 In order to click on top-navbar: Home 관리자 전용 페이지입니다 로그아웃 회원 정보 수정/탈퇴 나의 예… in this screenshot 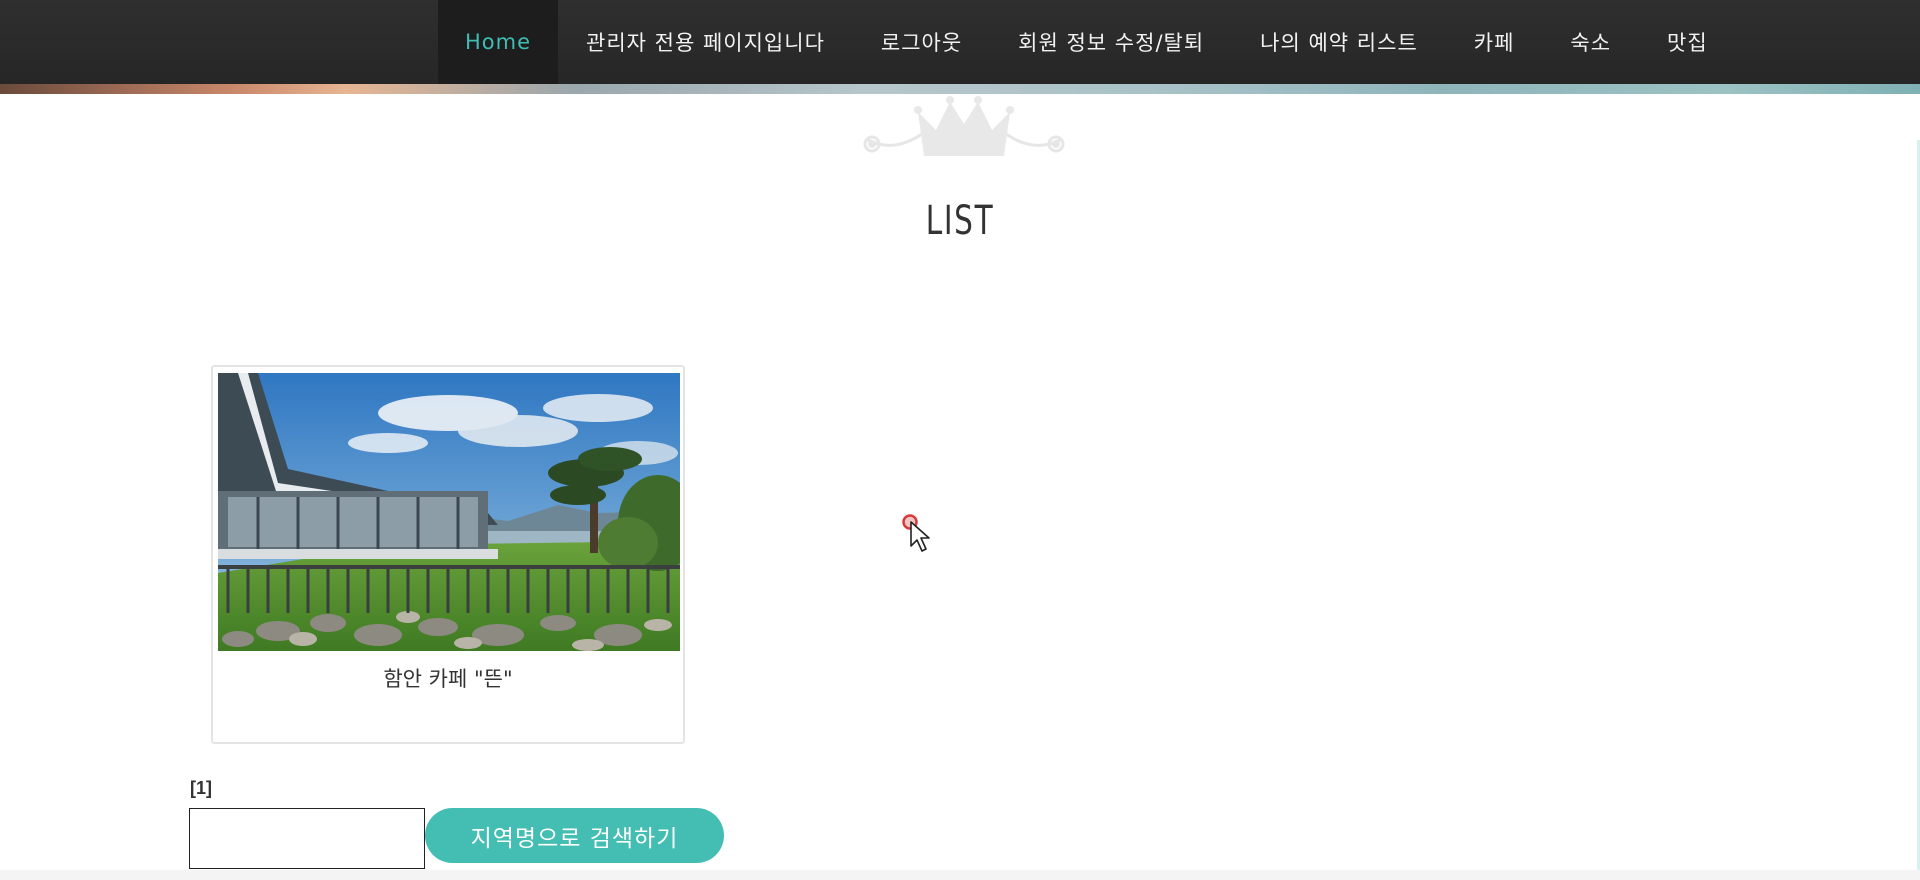, I will do `click(960, 43)`.